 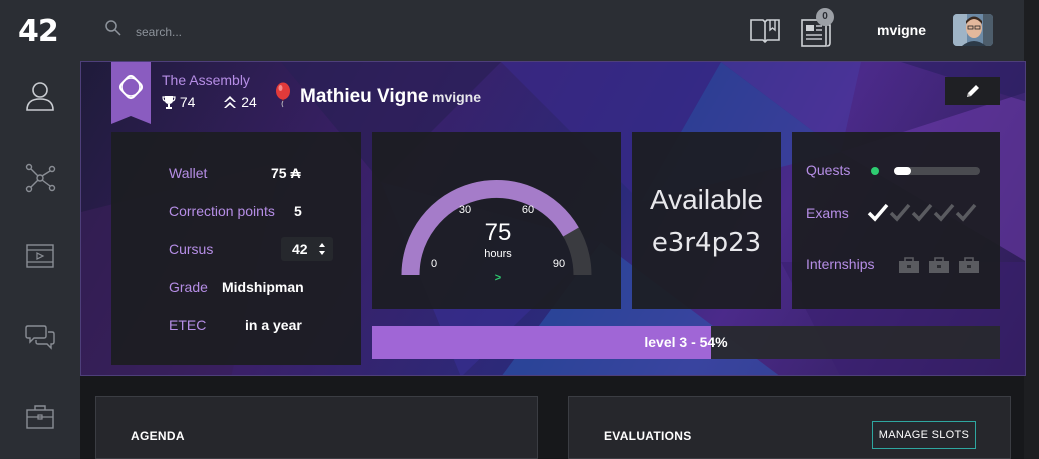 I want to click on quests-progress-track, so click(x=937, y=171).